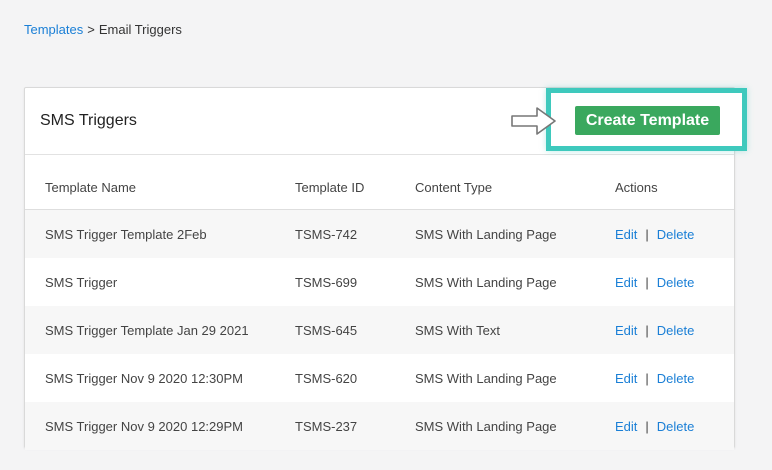 This screenshot has height=470, width=772. Describe the element at coordinates (160, 233) in the screenshot. I see `template-name-cell: SMS Trigger Template 2Feb` at that location.